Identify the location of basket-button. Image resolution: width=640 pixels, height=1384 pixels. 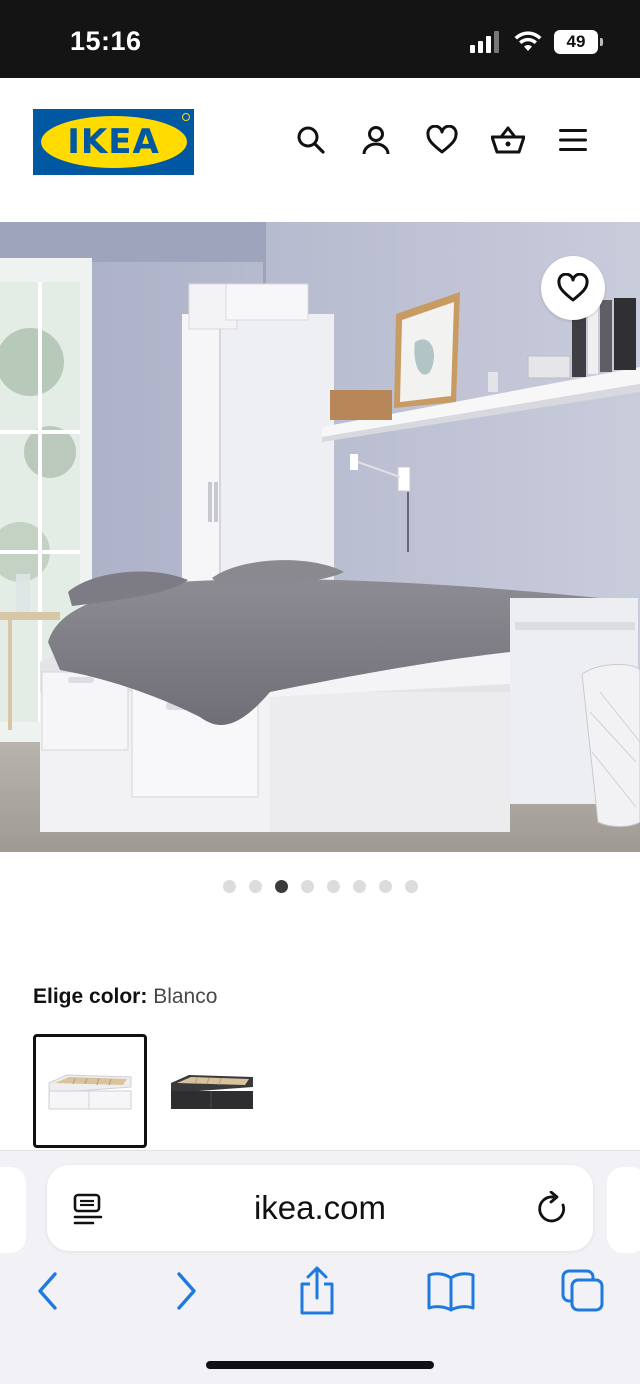
(508, 140).